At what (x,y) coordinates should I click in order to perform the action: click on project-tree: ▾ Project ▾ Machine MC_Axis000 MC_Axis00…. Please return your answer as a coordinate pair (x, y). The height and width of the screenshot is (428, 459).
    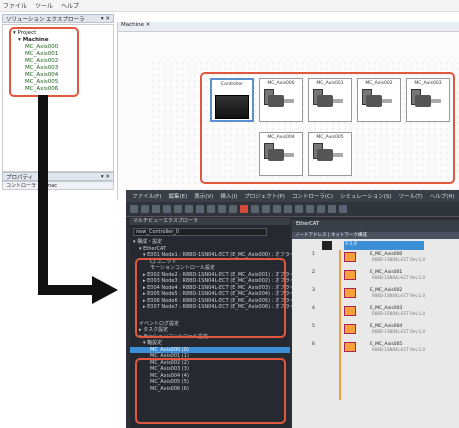
    Looking at the image, I should click on (58, 98).